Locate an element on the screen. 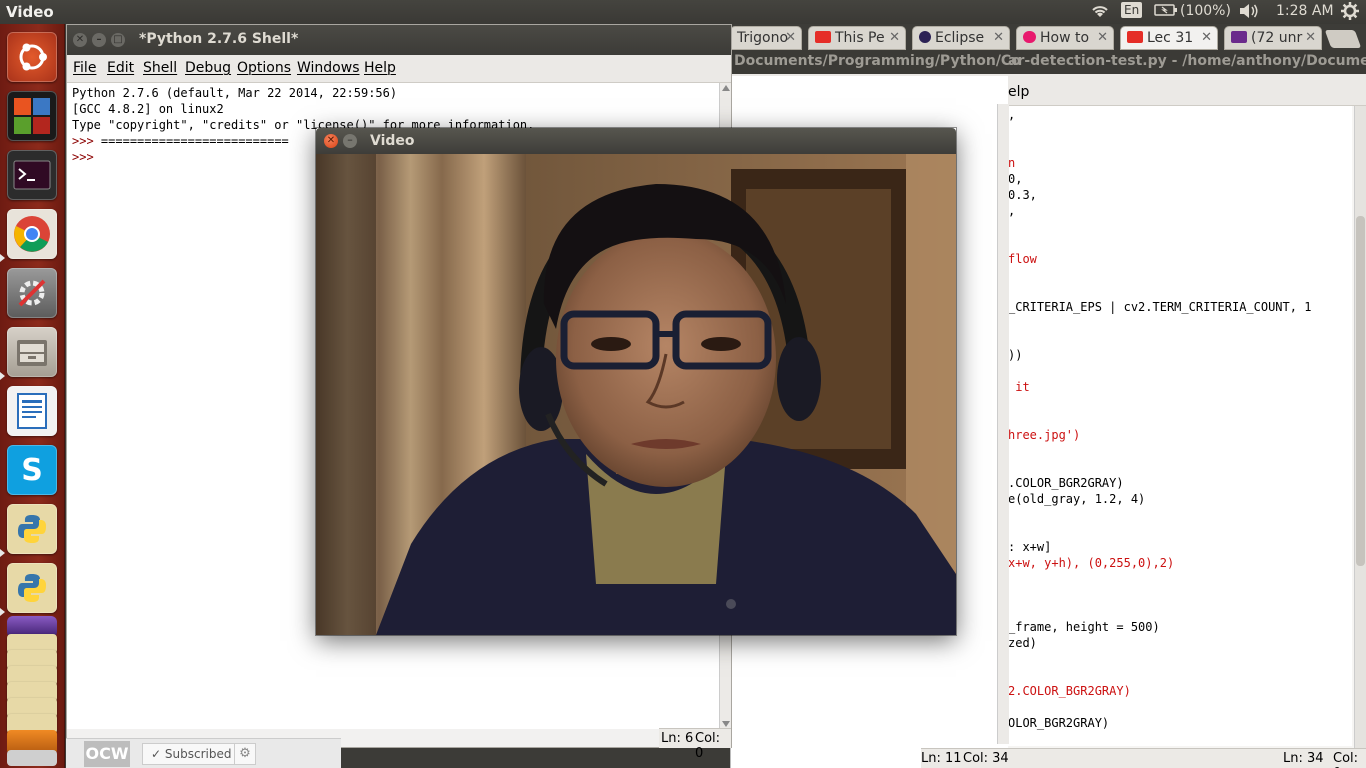 The height and width of the screenshot is (768, 1366). code-line: hree.jpg') is located at coordinates (1044, 435).